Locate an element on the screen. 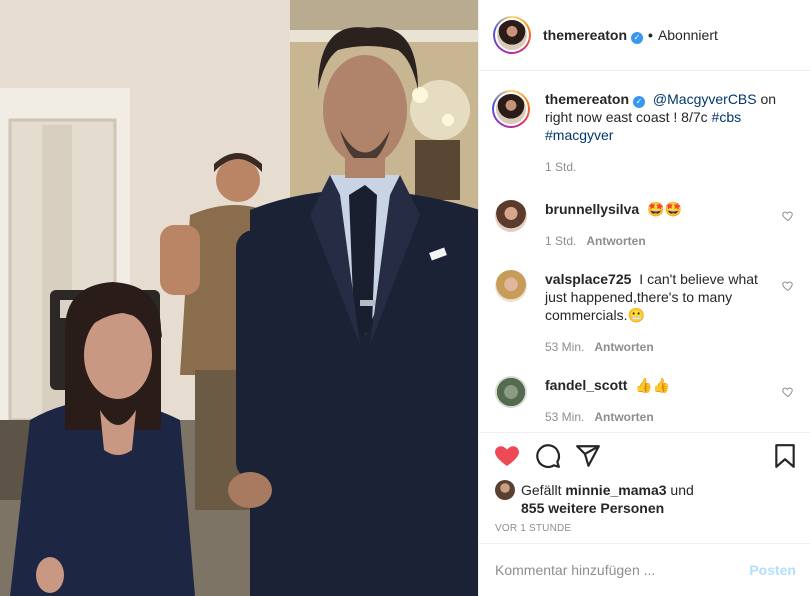 The width and height of the screenshot is (810, 596). caption-time: 1 Std. is located at coordinates (561, 167).